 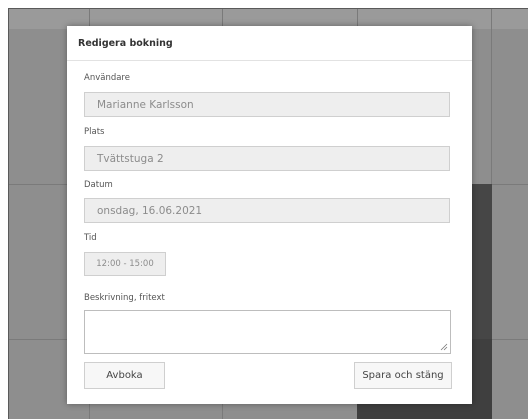 What do you see at coordinates (150, 210) in the screenshot?
I see `date-value: onsdag, 16.06.2021` at bounding box center [150, 210].